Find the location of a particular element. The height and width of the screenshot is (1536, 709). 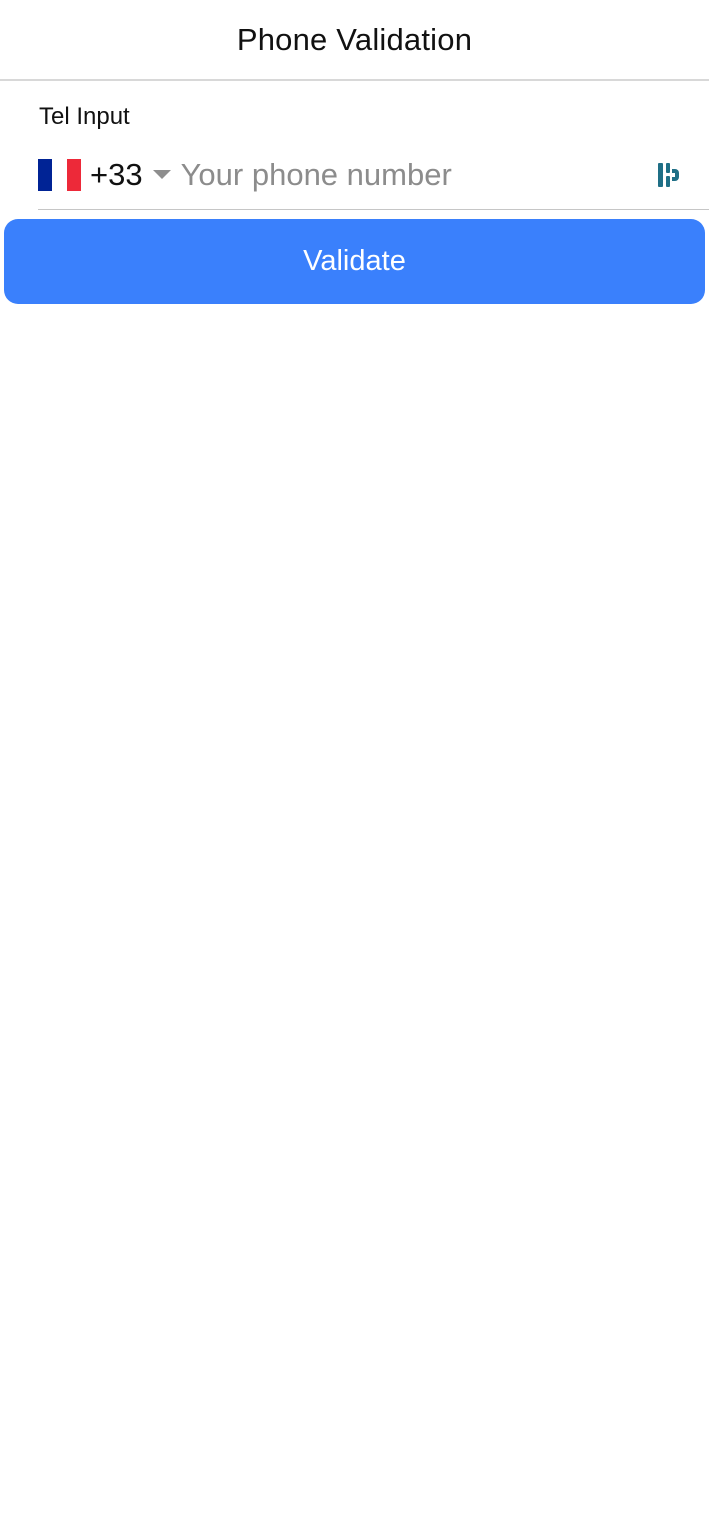

tel-input-field: +33 is located at coordinates (373, 175).